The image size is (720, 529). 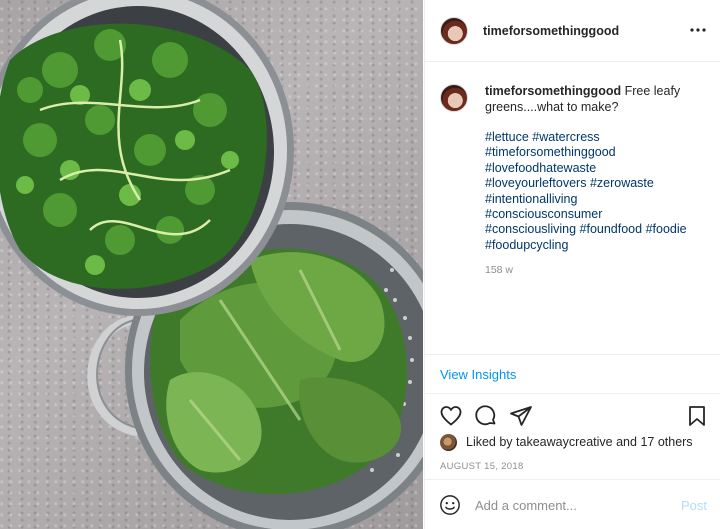 I want to click on hashtag-link: #lettuce, so click(x=507, y=137).